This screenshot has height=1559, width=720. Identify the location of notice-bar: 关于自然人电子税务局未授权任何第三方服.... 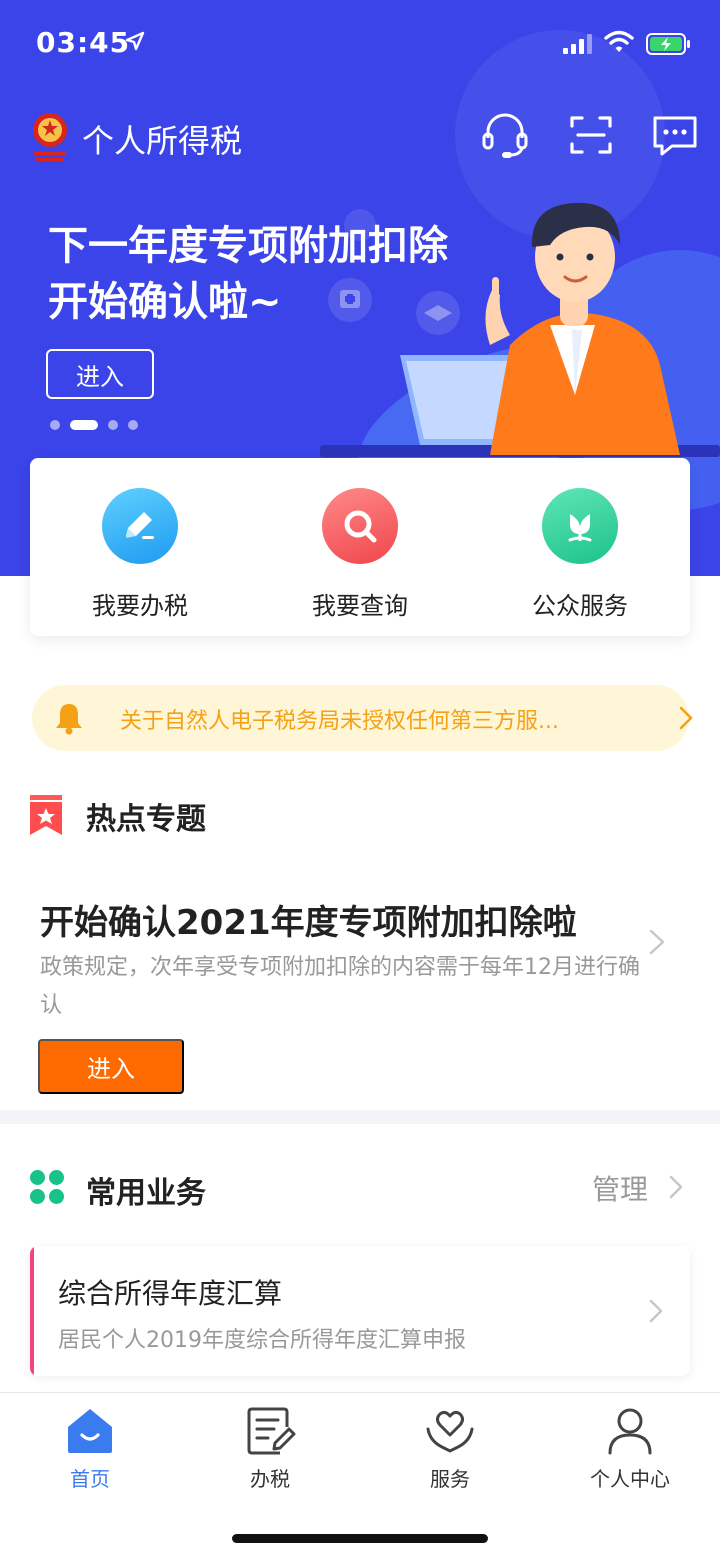
(362, 718).